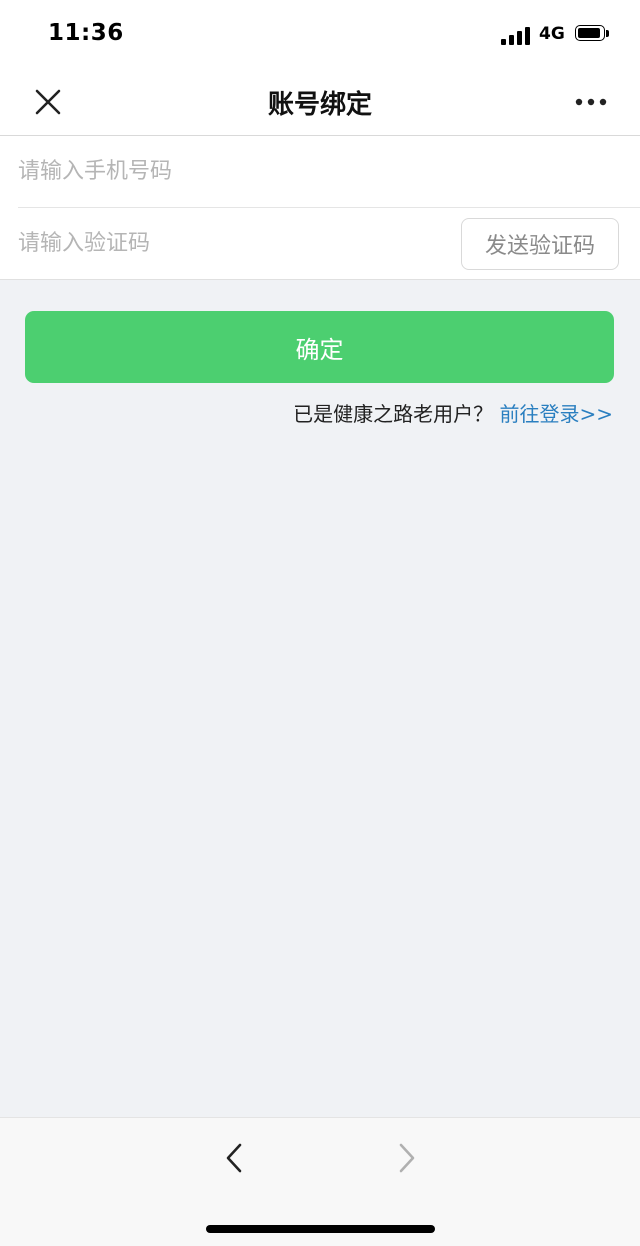 The image size is (640, 1246). I want to click on send-code-button: 发送验证码, so click(540, 244).